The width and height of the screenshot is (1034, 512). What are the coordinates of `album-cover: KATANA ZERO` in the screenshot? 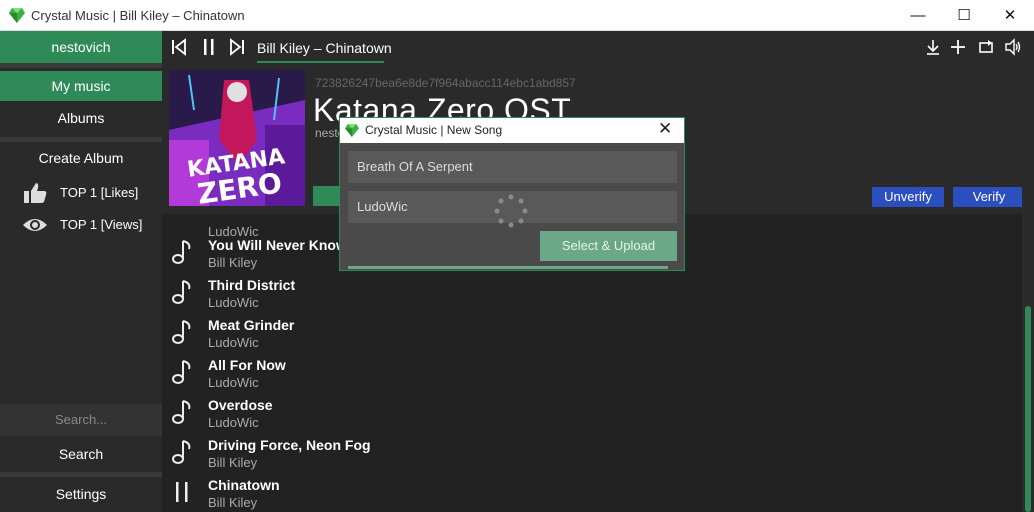 It's located at (237, 138).